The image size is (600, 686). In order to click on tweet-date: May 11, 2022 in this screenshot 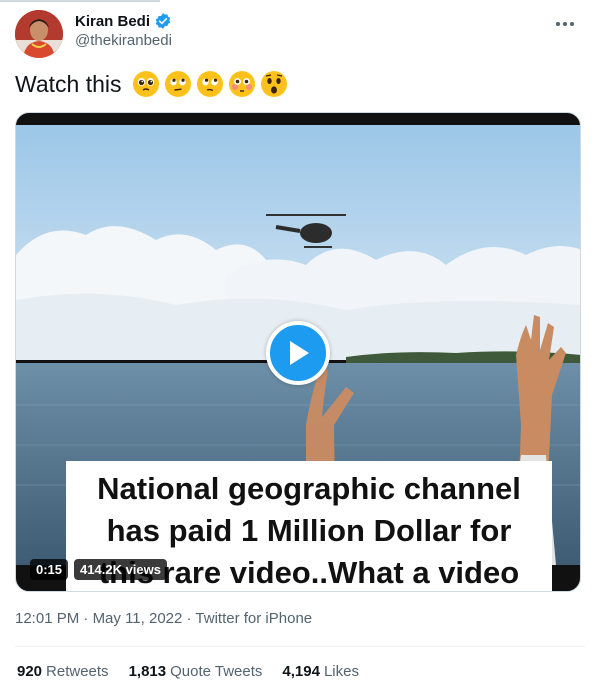, I will do `click(138, 618)`.